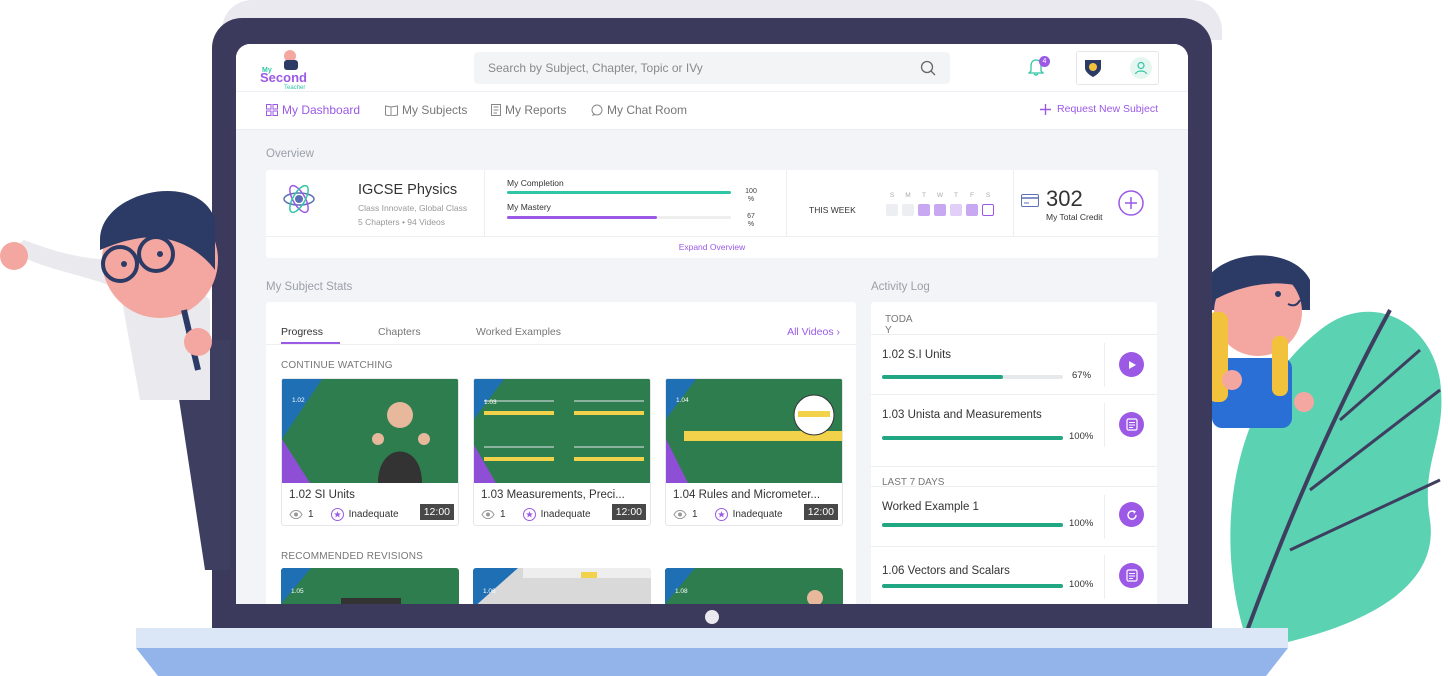  What do you see at coordinates (940, 195) in the screenshot?
I see `day-label: W` at bounding box center [940, 195].